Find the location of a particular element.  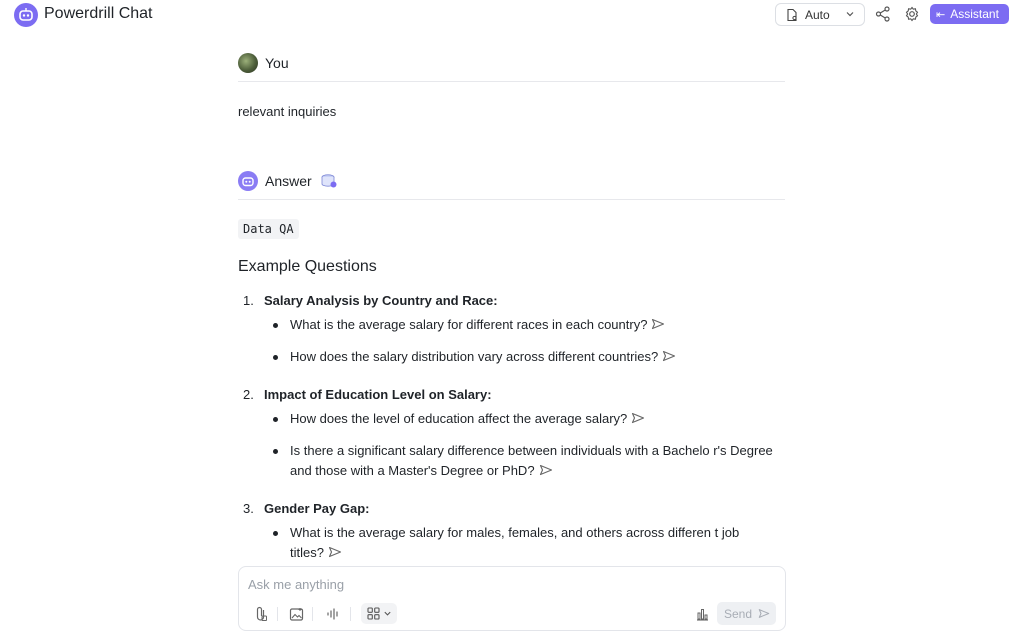

panel-expand-icon: ⇤ is located at coordinates (941, 14).